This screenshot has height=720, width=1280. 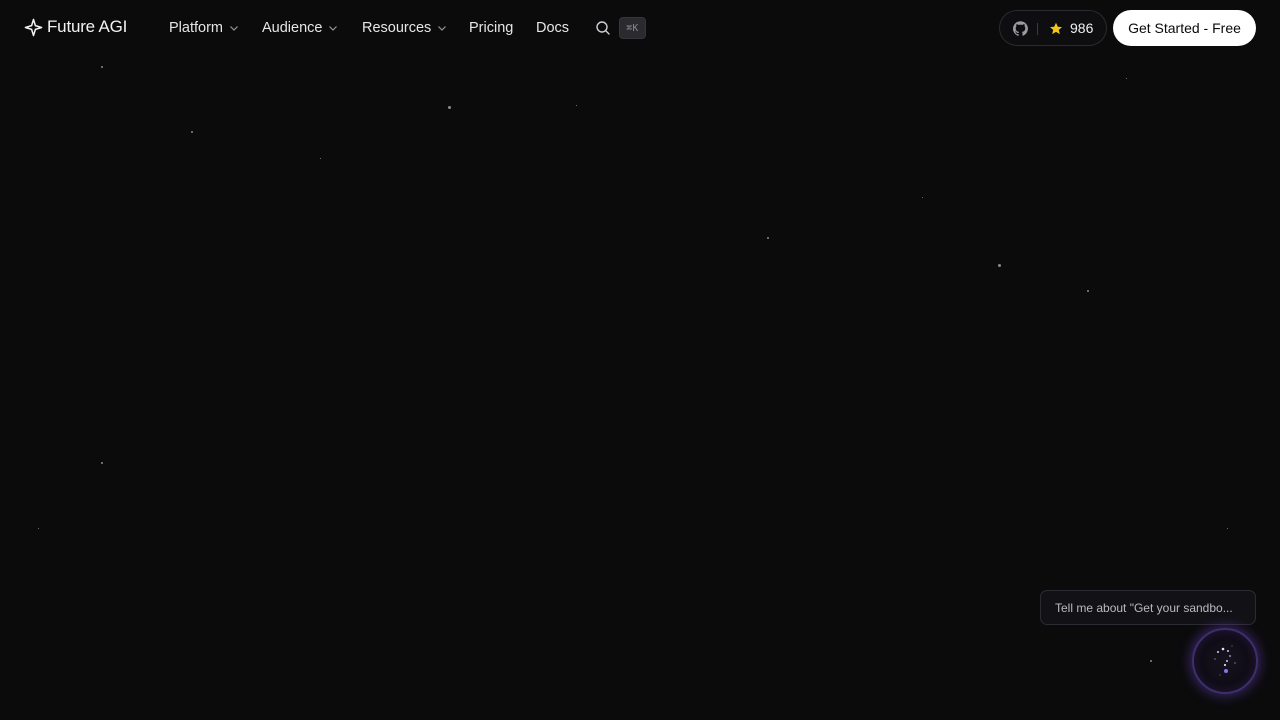 I want to click on github-stars-button: 986, so click(x=1053, y=28).